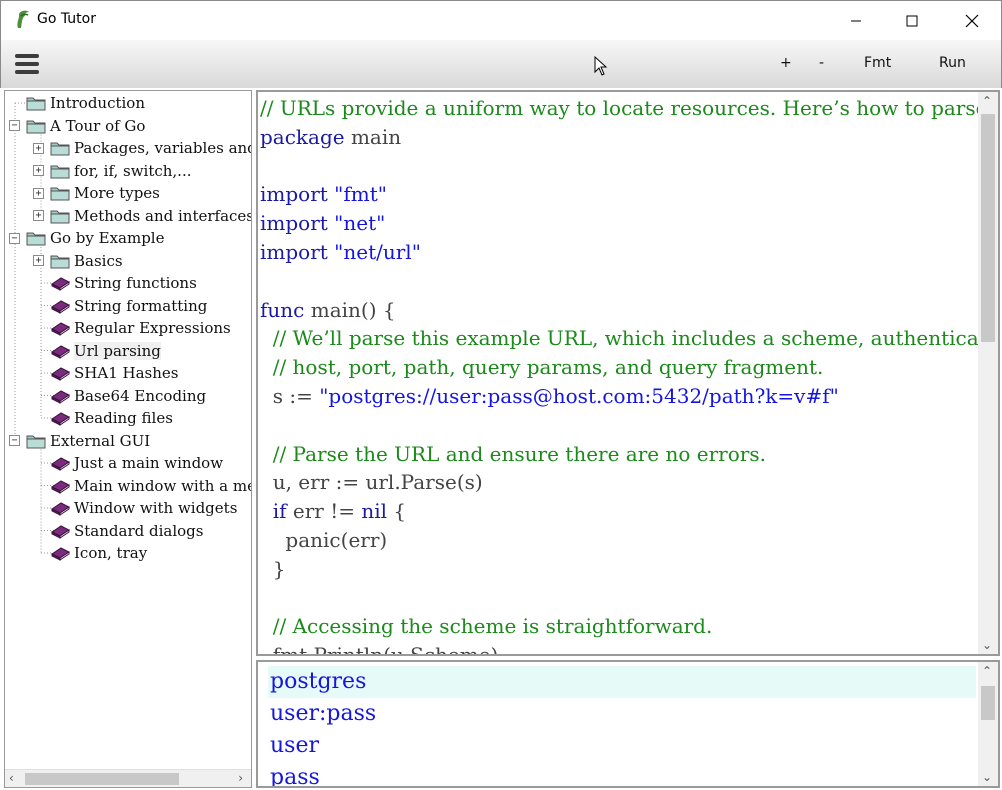  I want to click on code-line: fmt.Println(u.Scheme), so click(379, 647).